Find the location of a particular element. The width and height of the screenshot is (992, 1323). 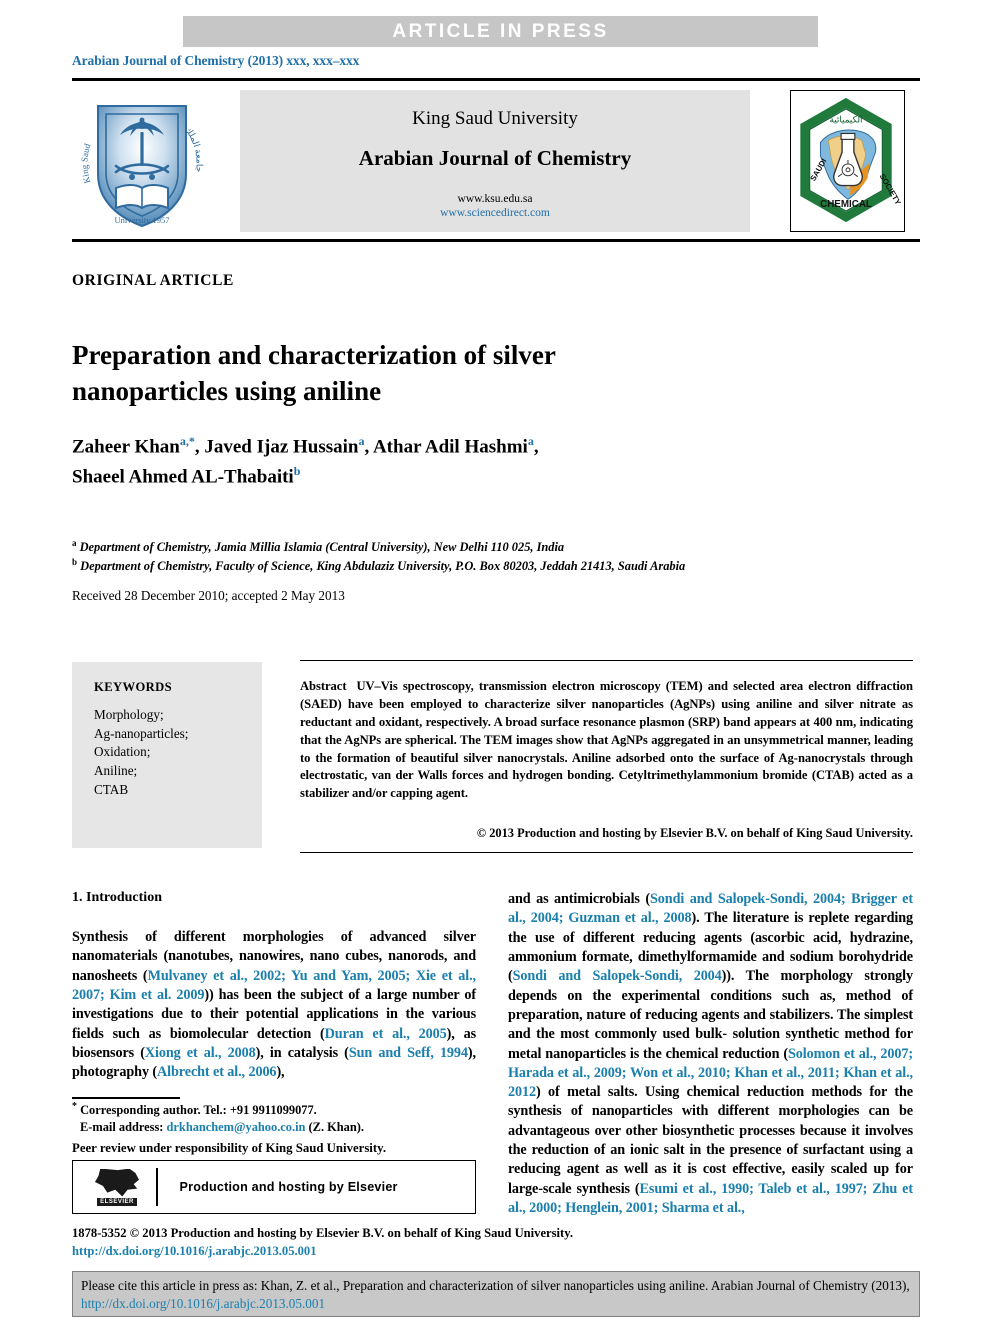

journal-reference-volume: xxx, xxx–xxx is located at coordinates (323, 60).